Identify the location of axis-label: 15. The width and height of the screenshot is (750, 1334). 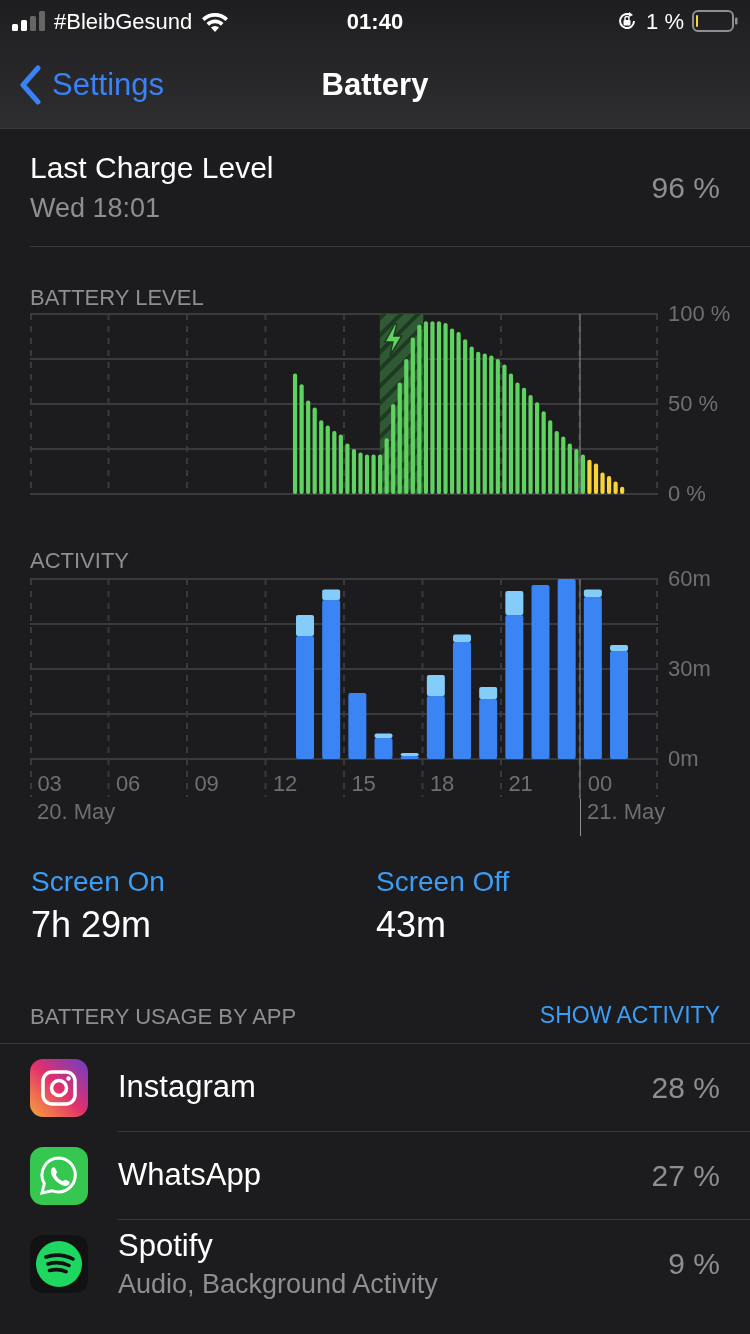
(363, 784).